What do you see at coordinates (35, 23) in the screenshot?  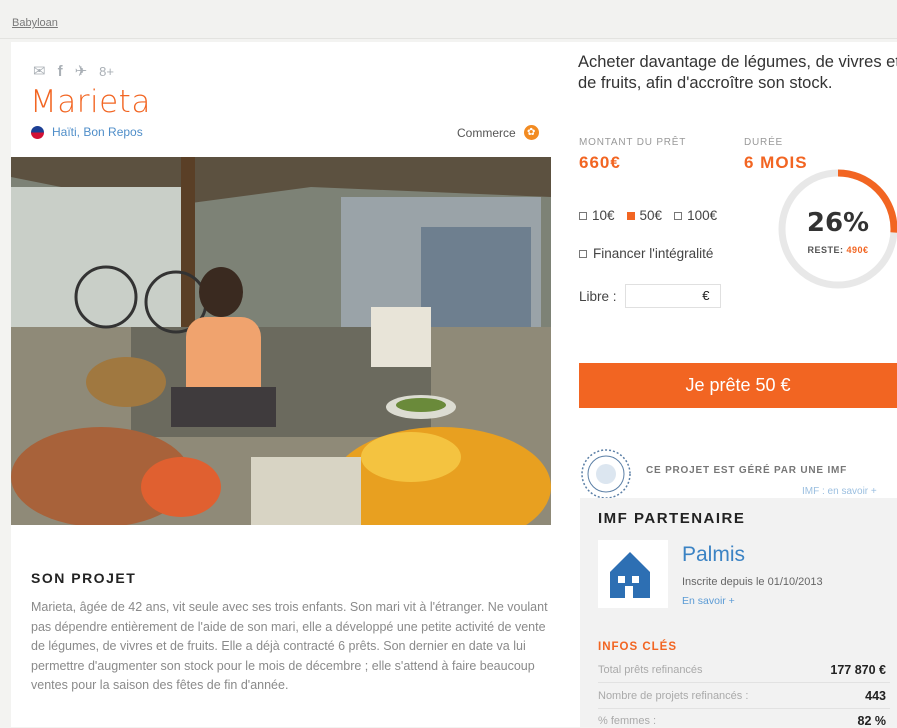 I see `breadcrumb-link: Babyloan` at bounding box center [35, 23].